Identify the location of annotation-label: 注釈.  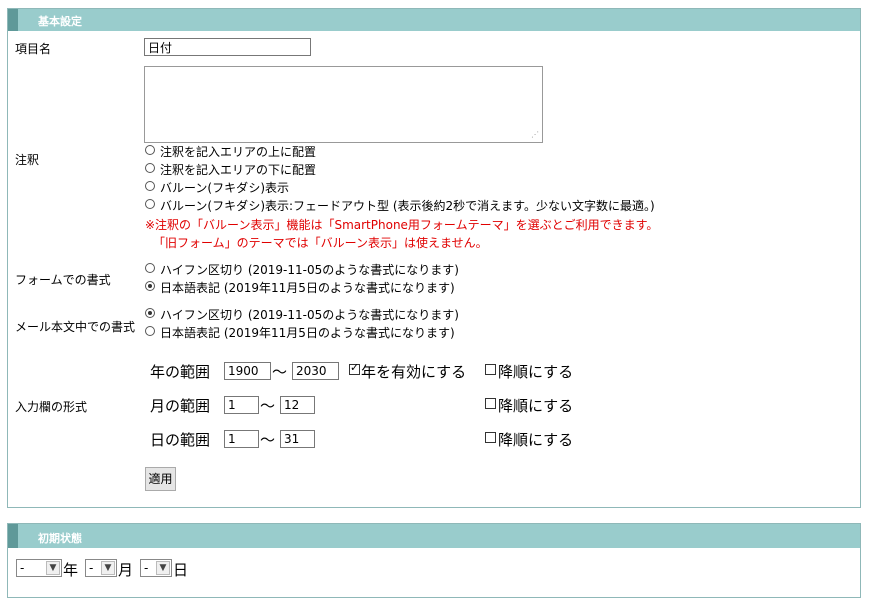
(27, 160).